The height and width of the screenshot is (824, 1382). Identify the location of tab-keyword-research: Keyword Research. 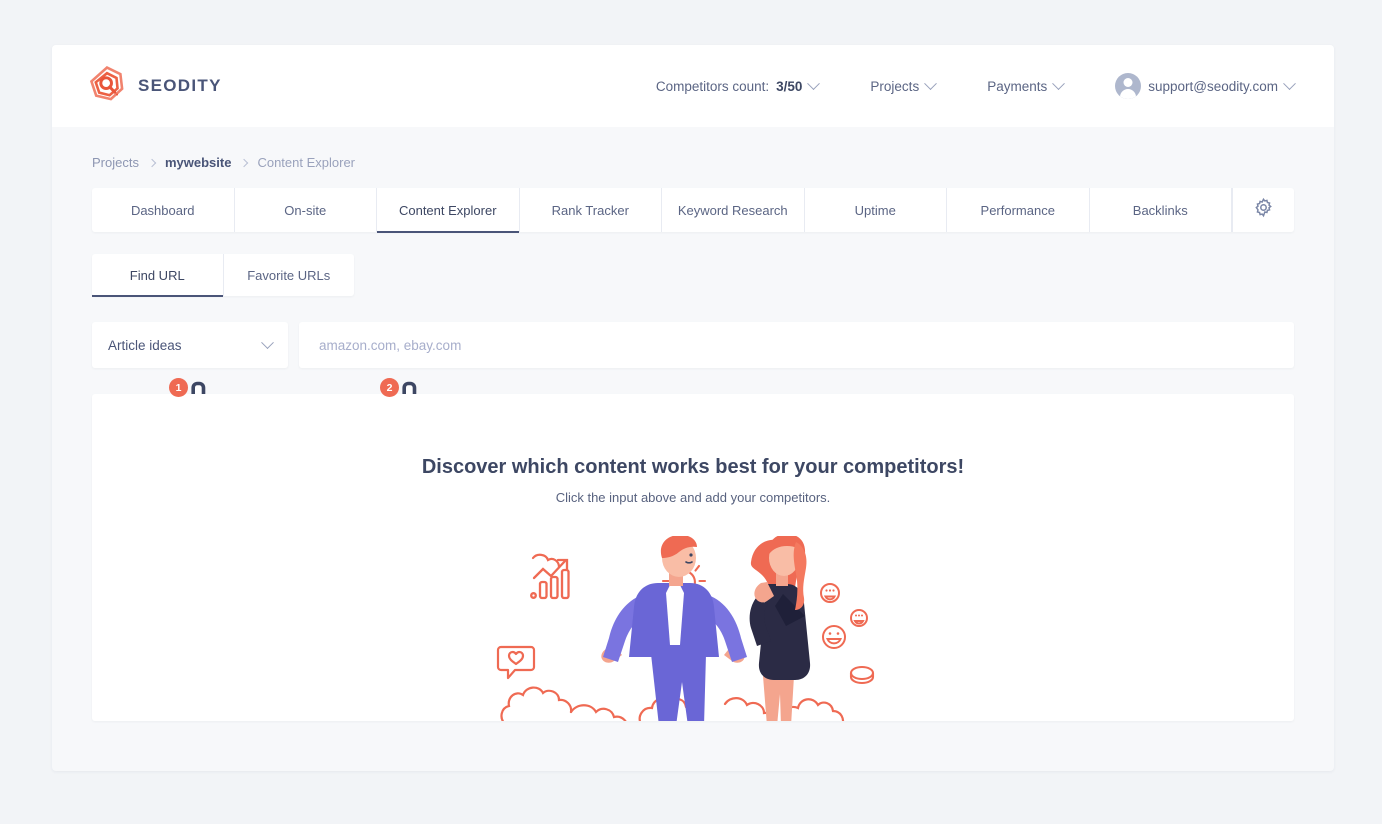
(733, 210).